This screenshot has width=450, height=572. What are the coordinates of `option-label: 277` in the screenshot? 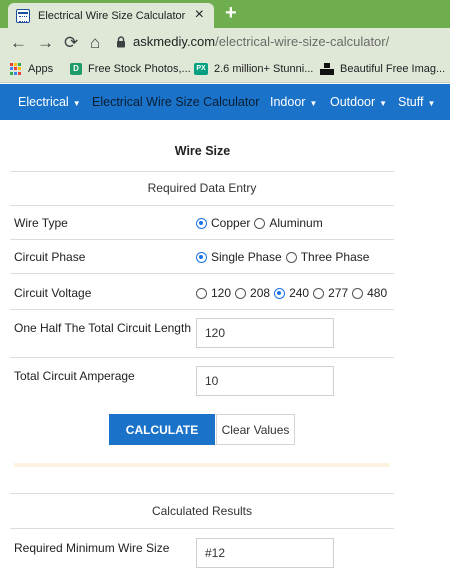 It's located at (338, 293).